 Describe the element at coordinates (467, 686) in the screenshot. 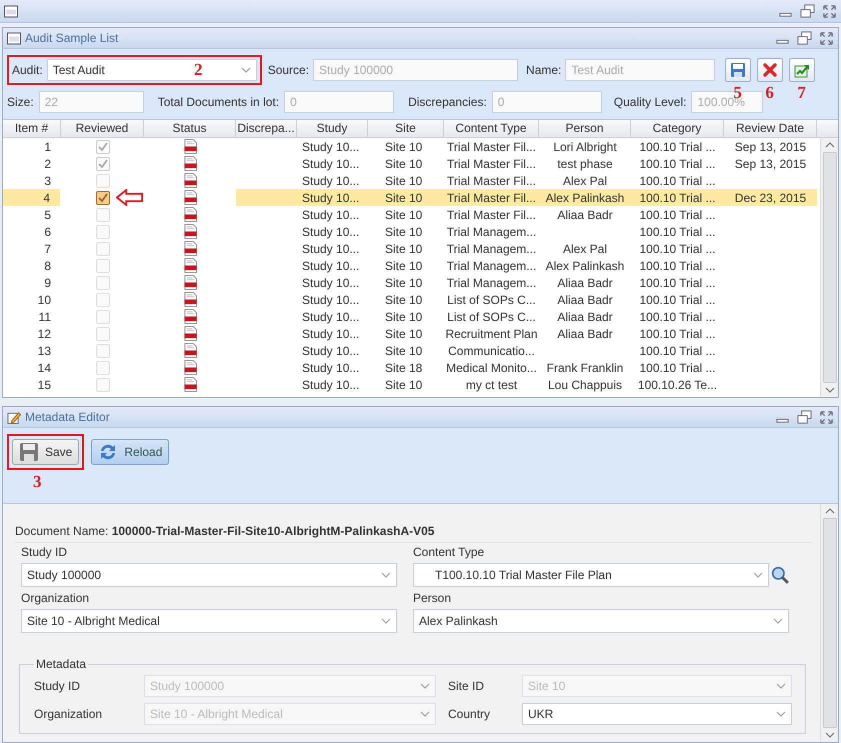

I see `field-label: Site ID` at that location.